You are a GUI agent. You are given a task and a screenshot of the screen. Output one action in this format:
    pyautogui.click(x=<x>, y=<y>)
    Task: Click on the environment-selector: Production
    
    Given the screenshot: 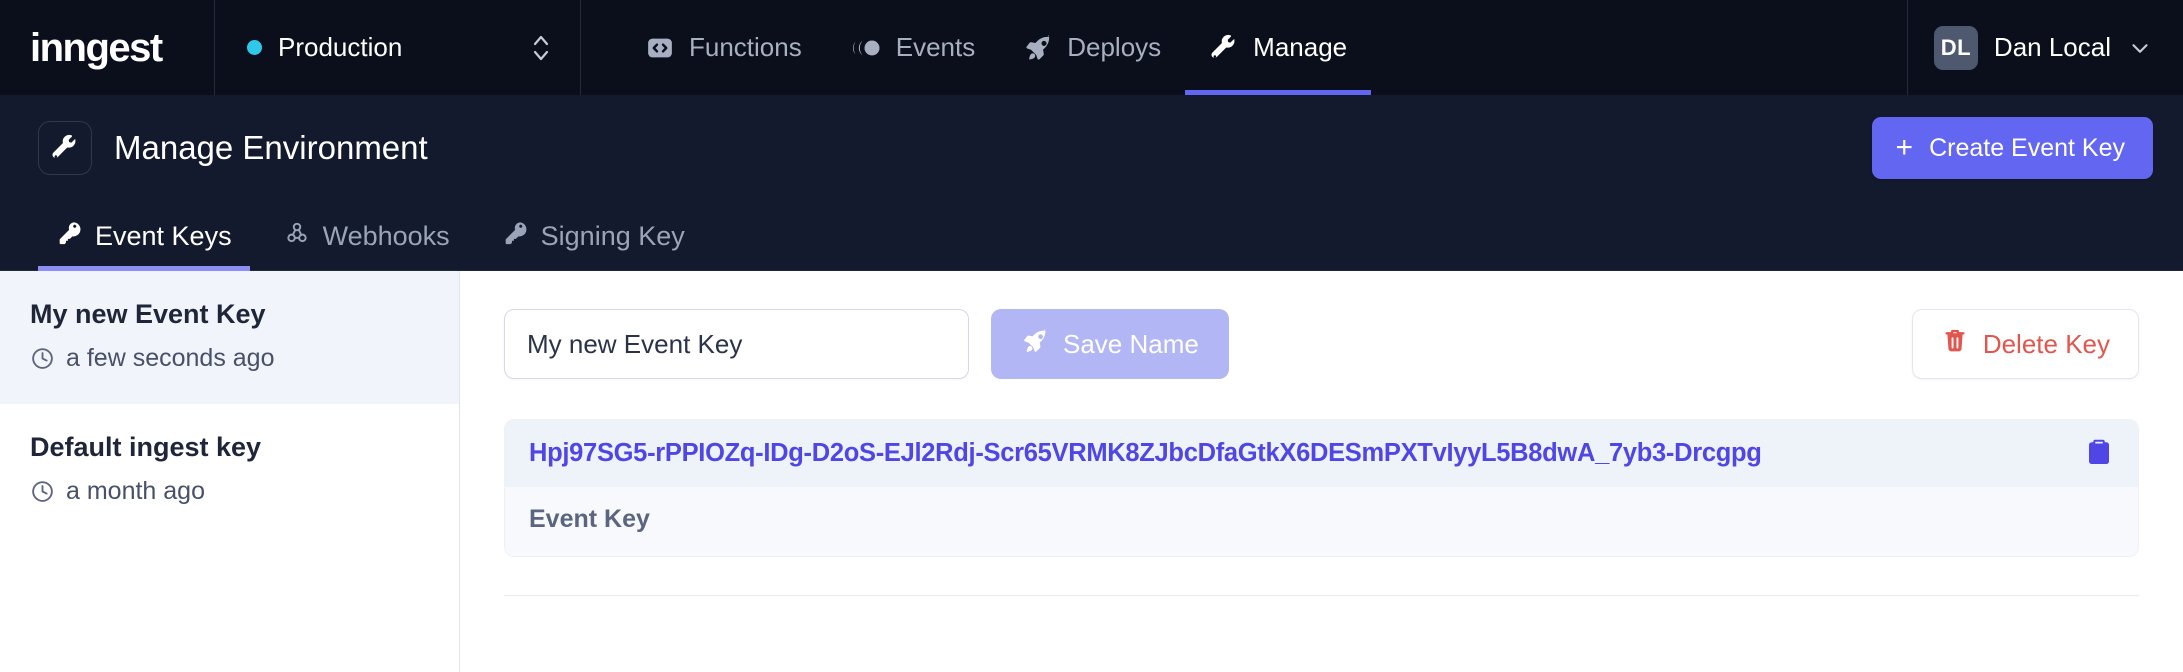 What is the action you would take?
    pyautogui.click(x=398, y=47)
    